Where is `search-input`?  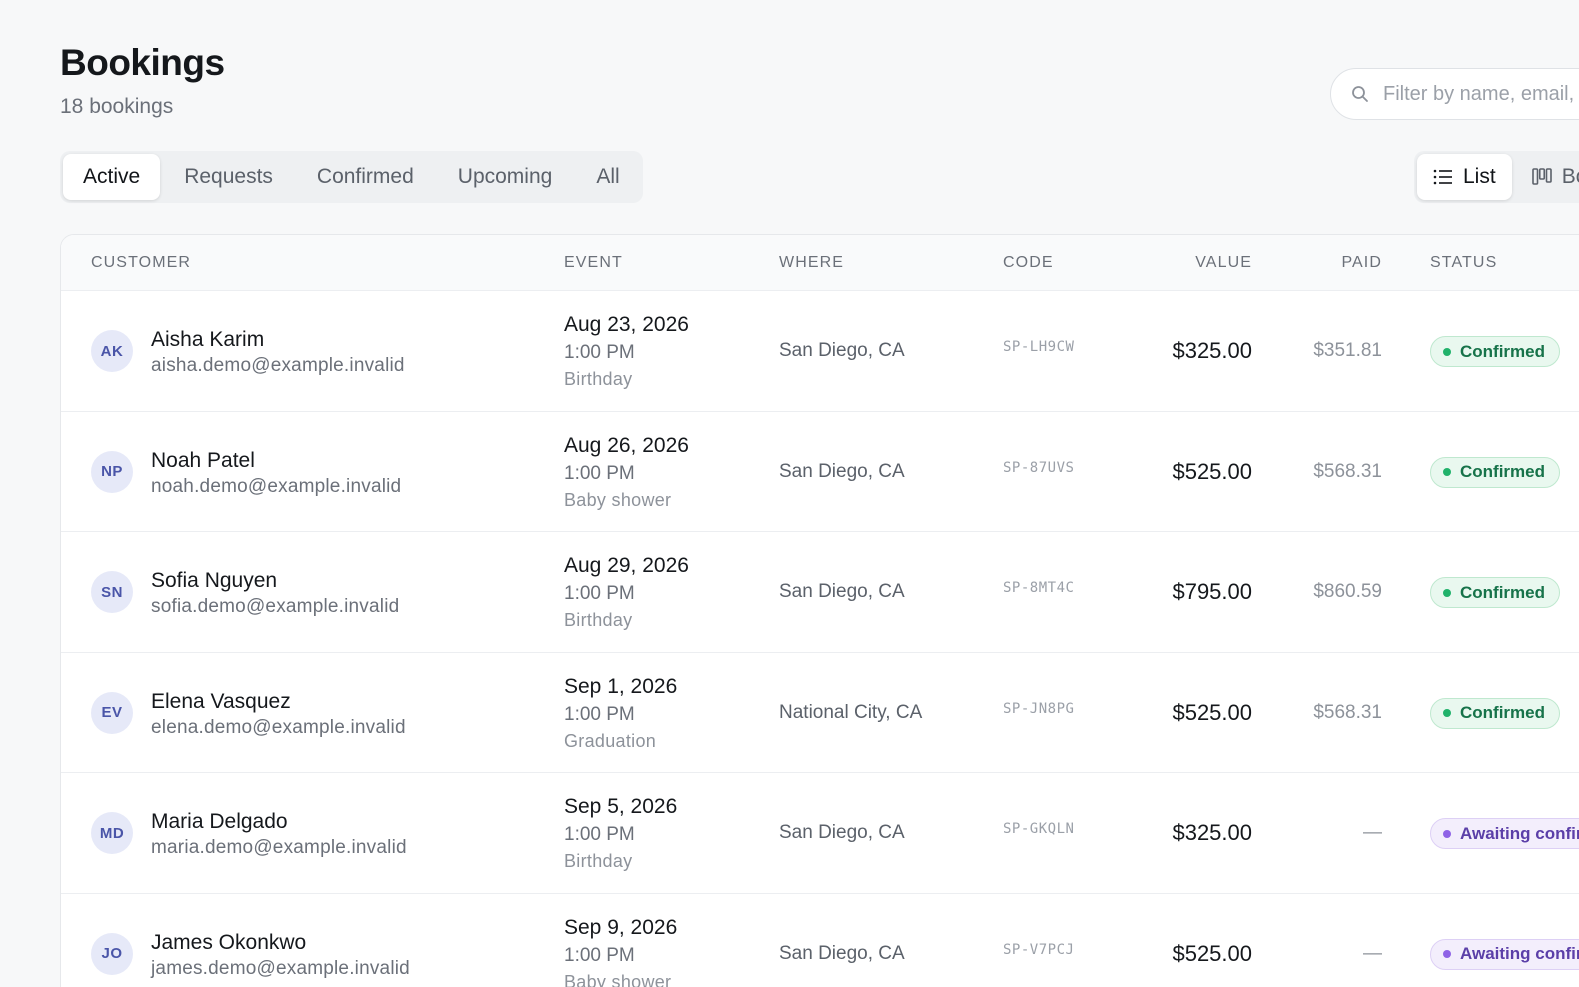 search-input is located at coordinates (1481, 94).